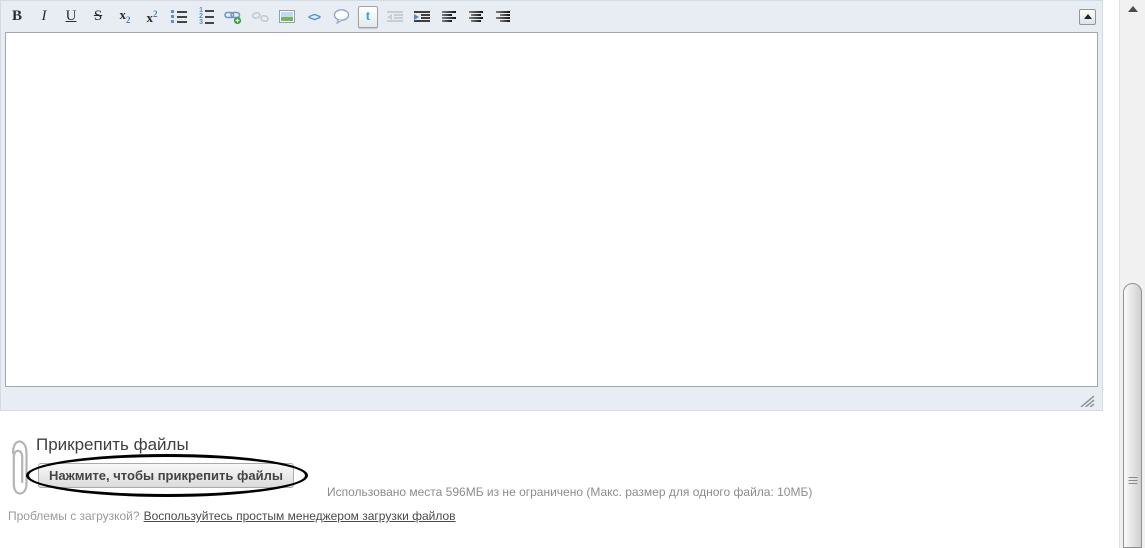 This screenshot has height=548, width=1145. Describe the element at coordinates (551, 16) in the screenshot. I see `editor-toolbar: B I U S x2 x2 1 2 3 <> t` at that location.